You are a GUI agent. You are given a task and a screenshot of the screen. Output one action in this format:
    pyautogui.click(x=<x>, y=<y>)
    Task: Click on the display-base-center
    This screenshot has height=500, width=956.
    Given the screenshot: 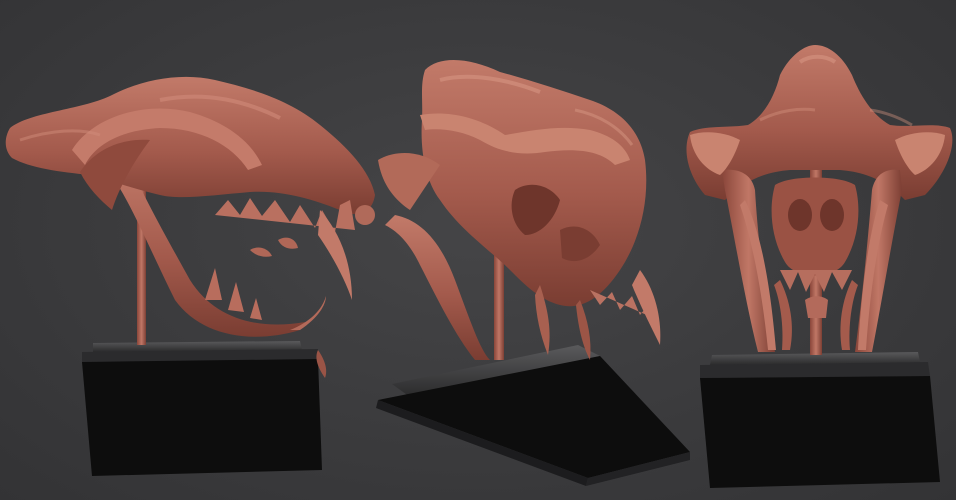 What is the action you would take?
    pyautogui.click(x=533, y=415)
    